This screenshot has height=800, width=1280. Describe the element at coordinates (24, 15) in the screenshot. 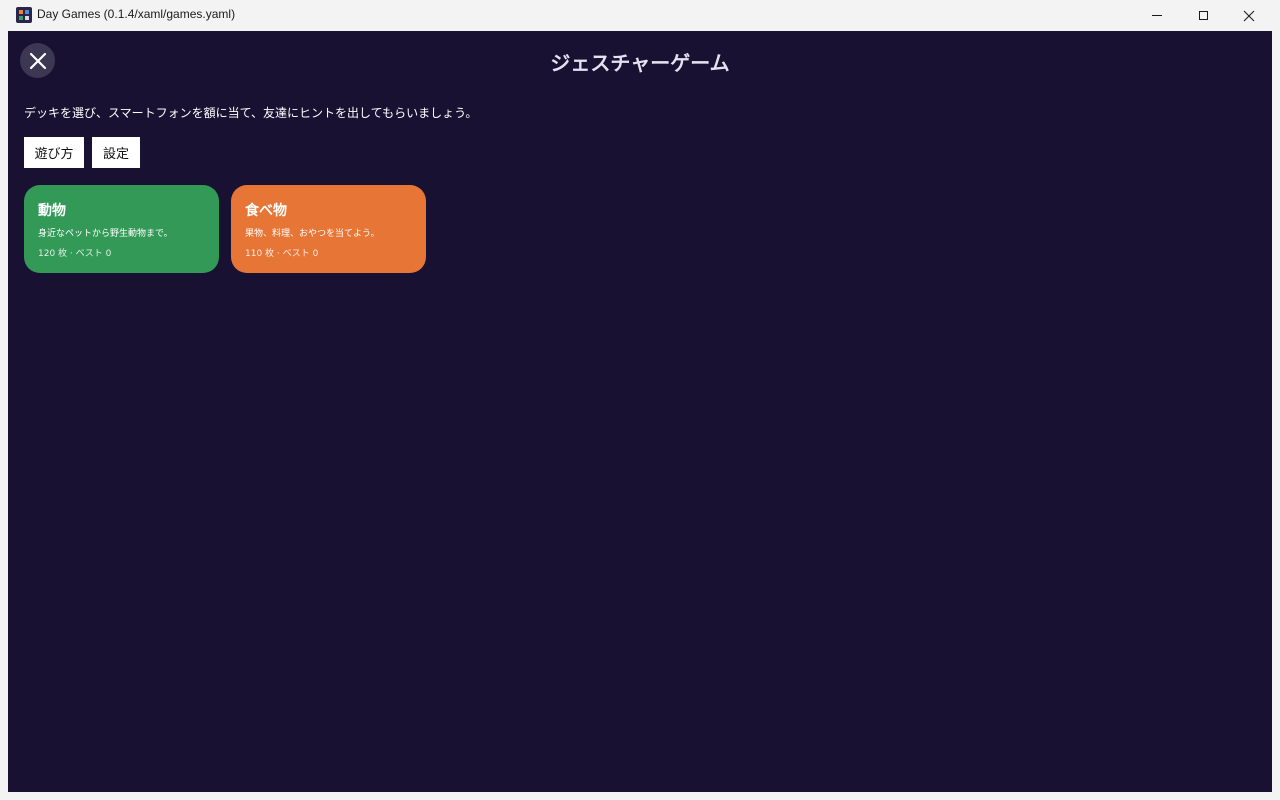

I see `app-grid-icon` at that location.